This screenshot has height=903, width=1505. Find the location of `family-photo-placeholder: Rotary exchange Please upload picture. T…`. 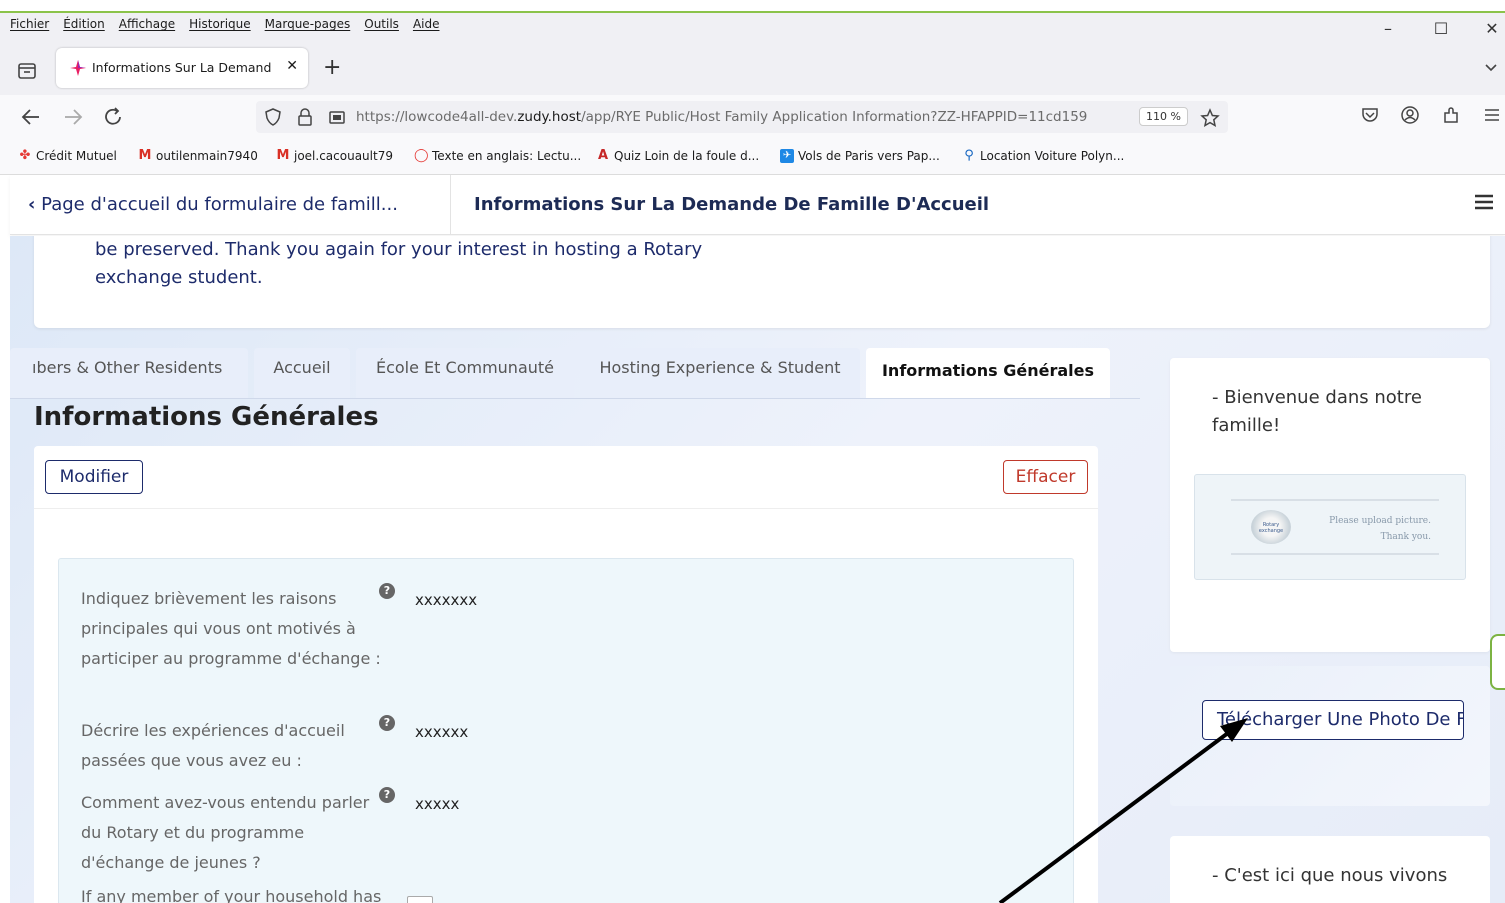

family-photo-placeholder: Rotary exchange Please upload picture. T… is located at coordinates (1330, 527).